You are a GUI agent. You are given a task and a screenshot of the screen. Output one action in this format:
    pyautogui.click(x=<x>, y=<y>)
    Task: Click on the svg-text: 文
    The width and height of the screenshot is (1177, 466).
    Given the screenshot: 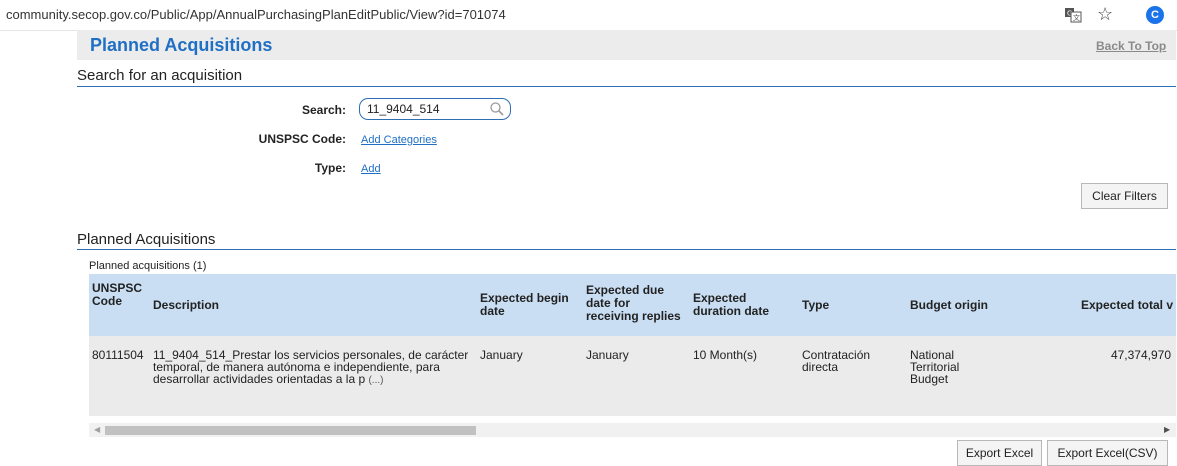 What is the action you would take?
    pyautogui.click(x=1076, y=17)
    